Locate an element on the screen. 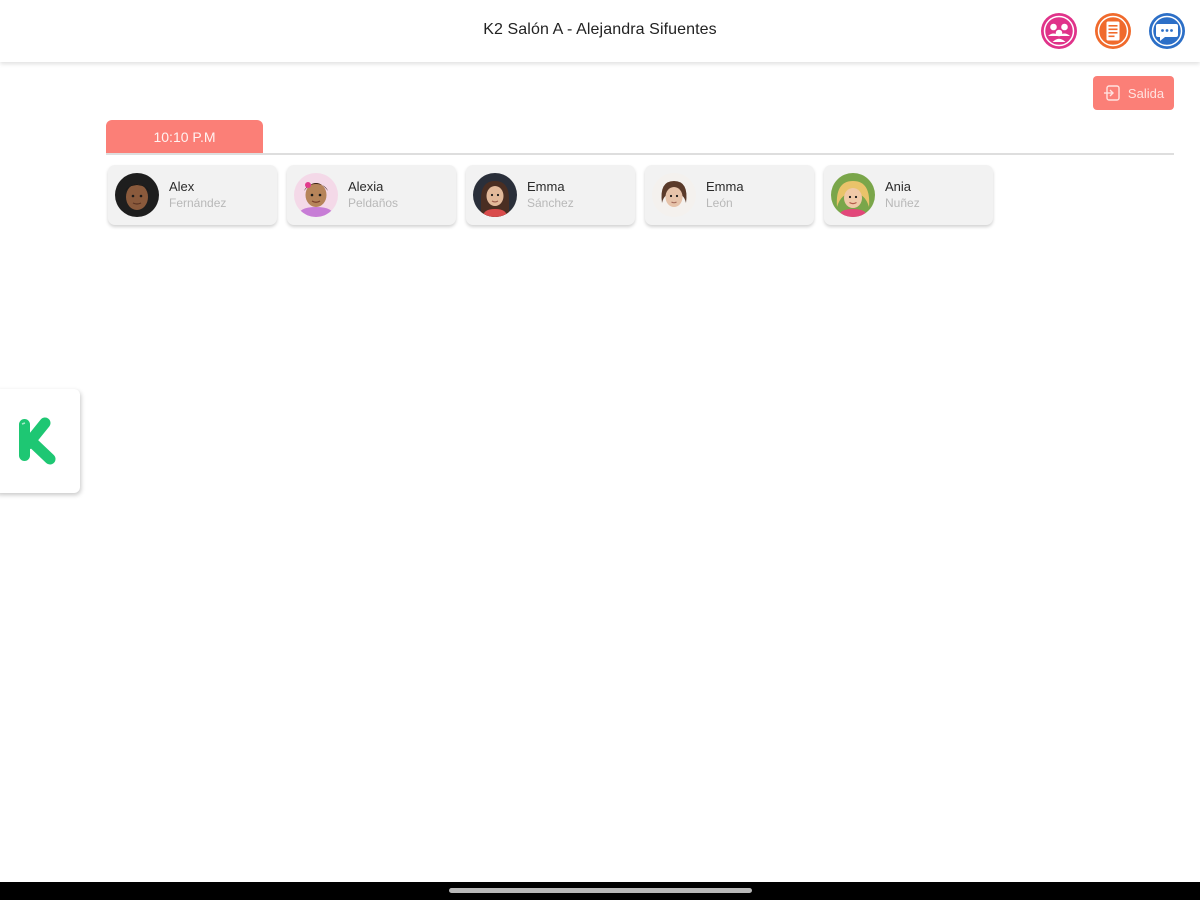 Image resolution: width=1200 pixels, height=900 pixels. page-title: K2 Salón A - Alejandra Sifuentes is located at coordinates (600, 29).